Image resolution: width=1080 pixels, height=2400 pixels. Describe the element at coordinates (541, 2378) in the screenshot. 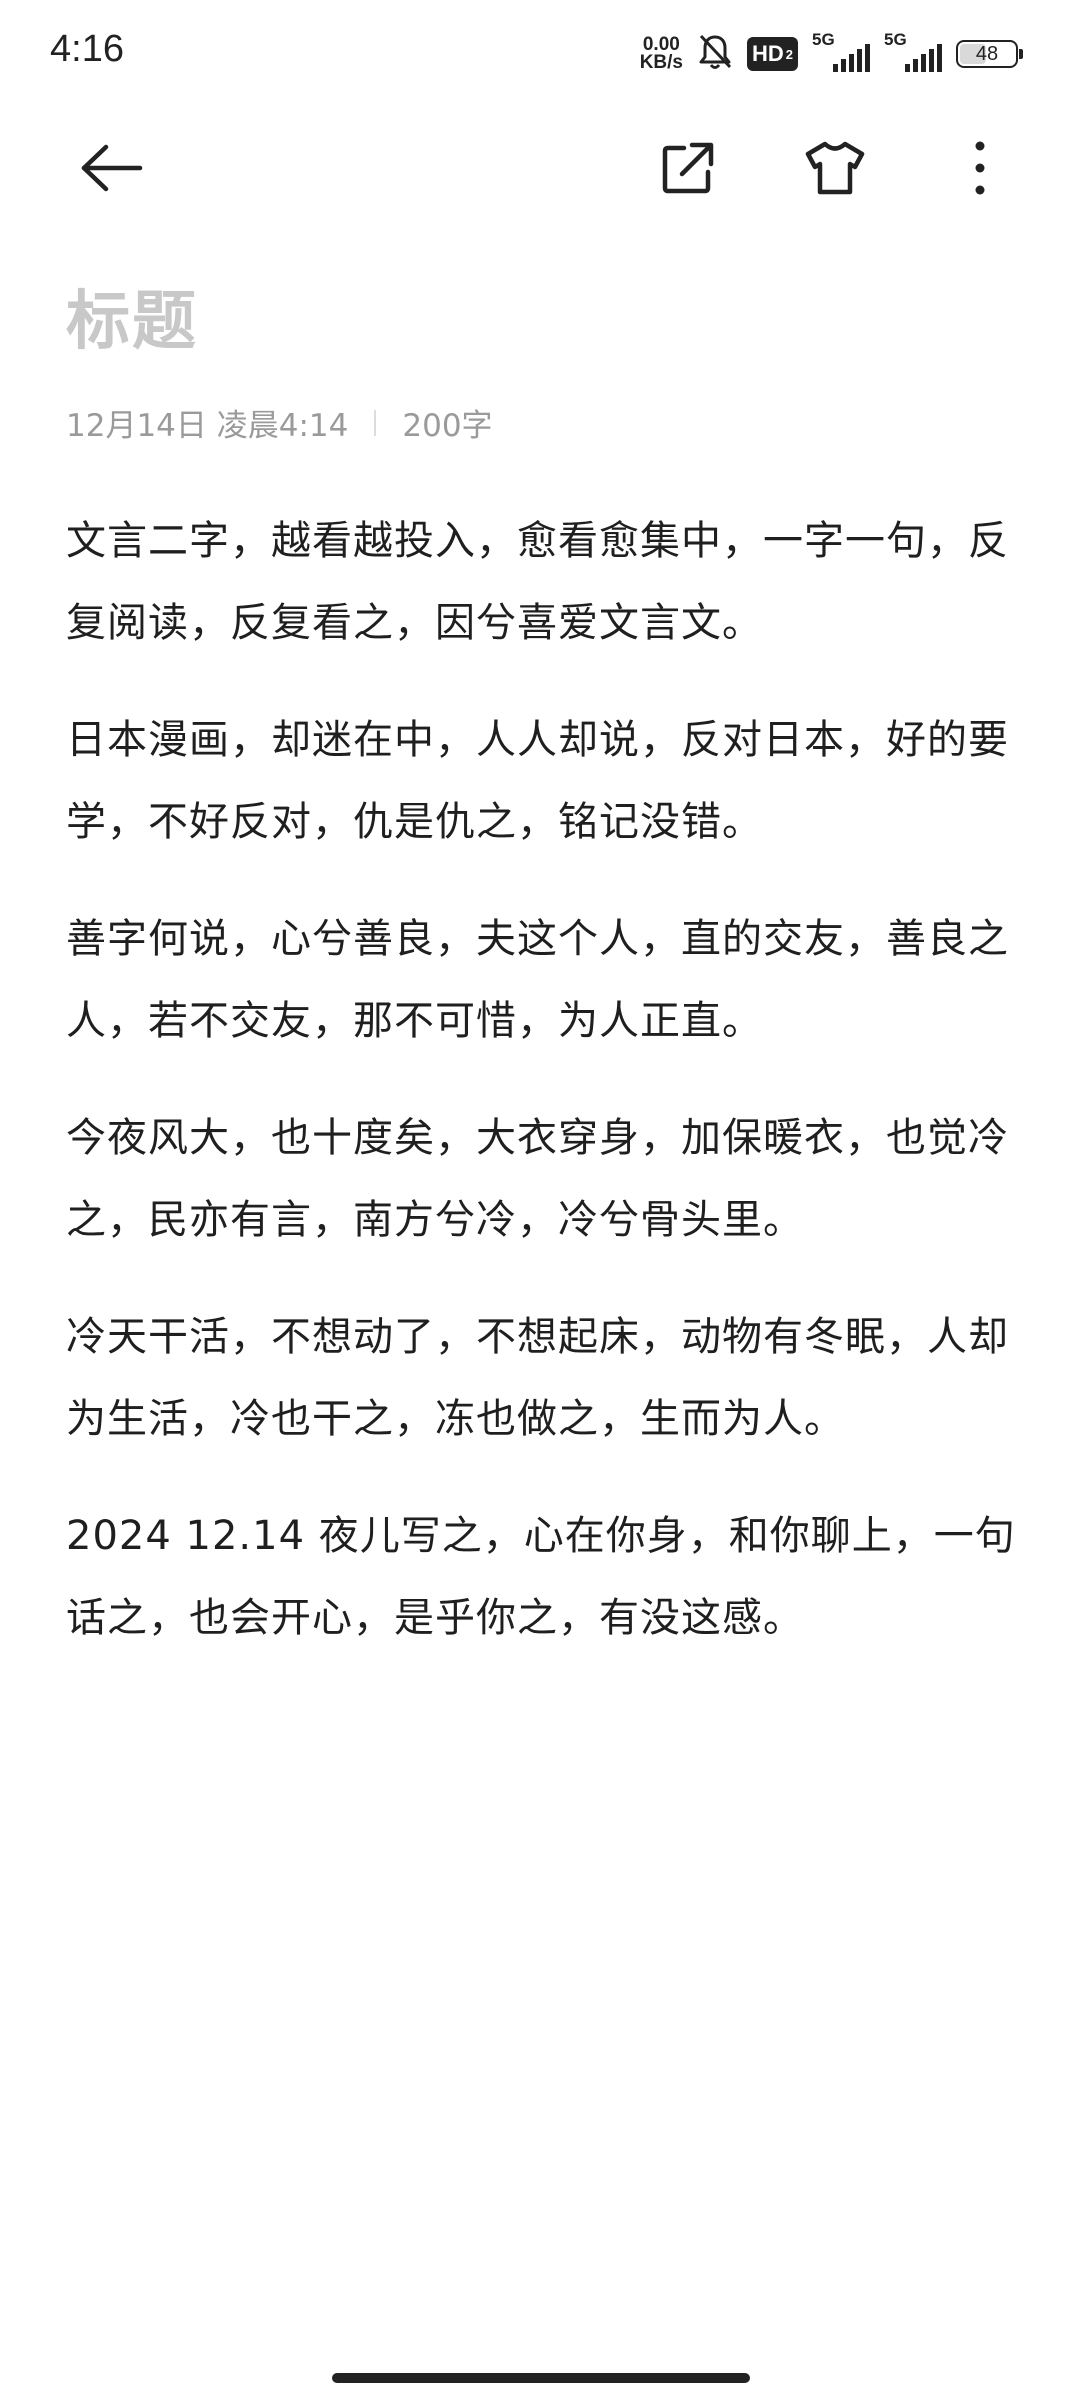

I see `home-gesture-bar` at that location.